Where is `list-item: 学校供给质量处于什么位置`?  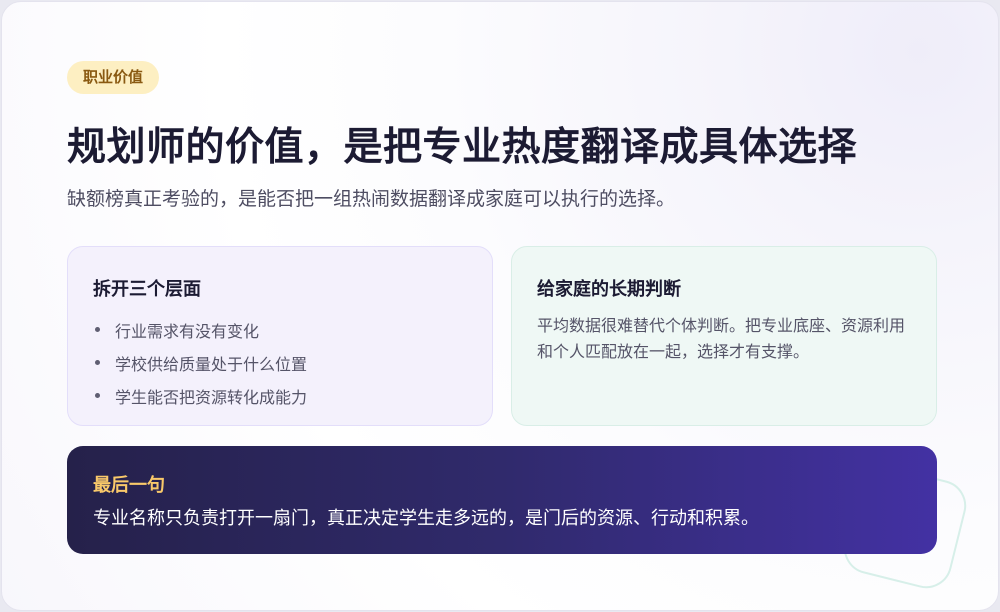 list-item: 学校供给质量处于什么位置 is located at coordinates (200, 362).